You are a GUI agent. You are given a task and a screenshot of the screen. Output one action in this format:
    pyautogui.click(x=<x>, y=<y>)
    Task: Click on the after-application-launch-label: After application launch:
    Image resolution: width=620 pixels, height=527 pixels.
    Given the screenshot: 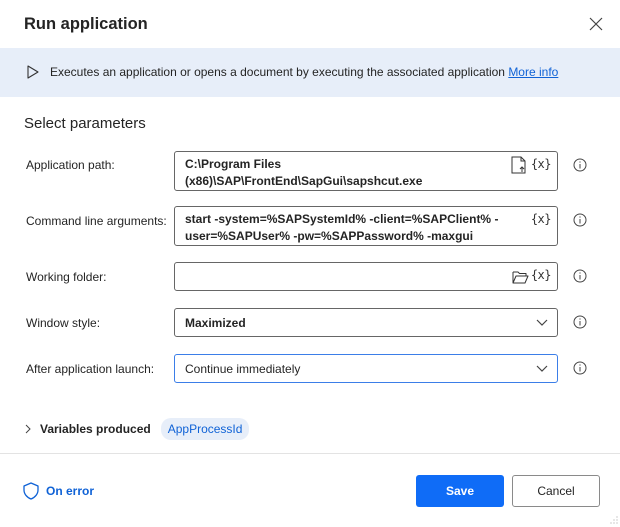 What is the action you would take?
    pyautogui.click(x=90, y=369)
    